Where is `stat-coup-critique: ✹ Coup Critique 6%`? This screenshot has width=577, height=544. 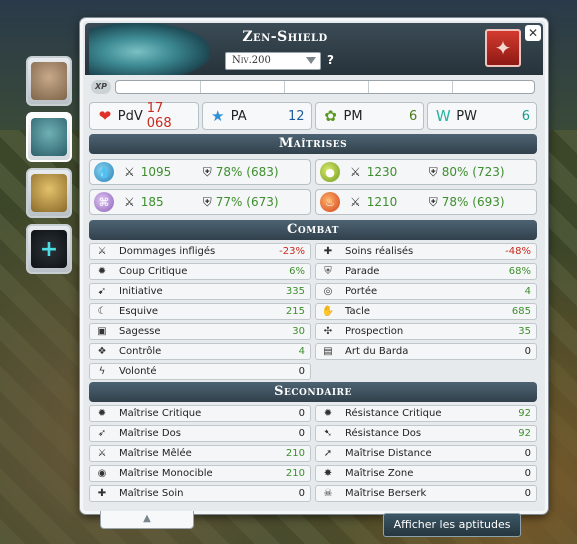 stat-coup-critique: ✹ Coup Critique 6% is located at coordinates (200, 271).